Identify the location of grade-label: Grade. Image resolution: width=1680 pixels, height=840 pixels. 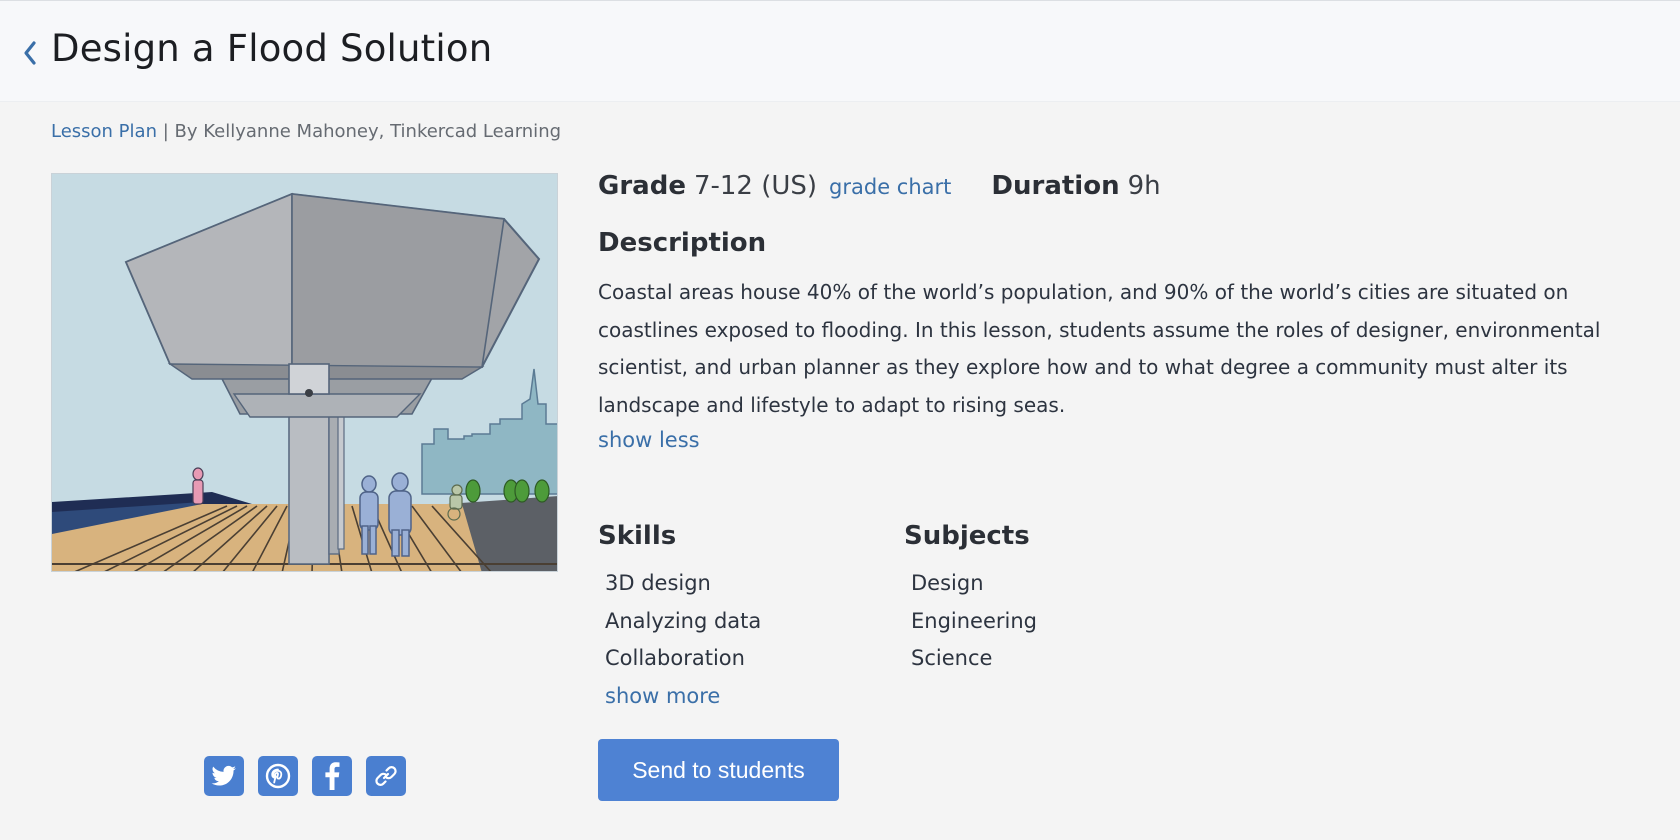
(642, 186).